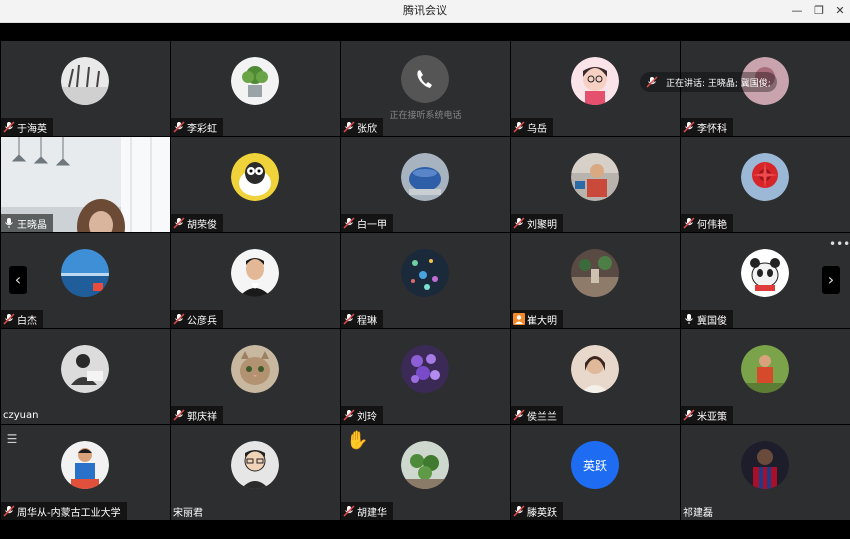 The width and height of the screenshot is (850, 539). Describe the element at coordinates (255, 376) in the screenshot. I see `participant-tile: 郭庆祥` at that location.